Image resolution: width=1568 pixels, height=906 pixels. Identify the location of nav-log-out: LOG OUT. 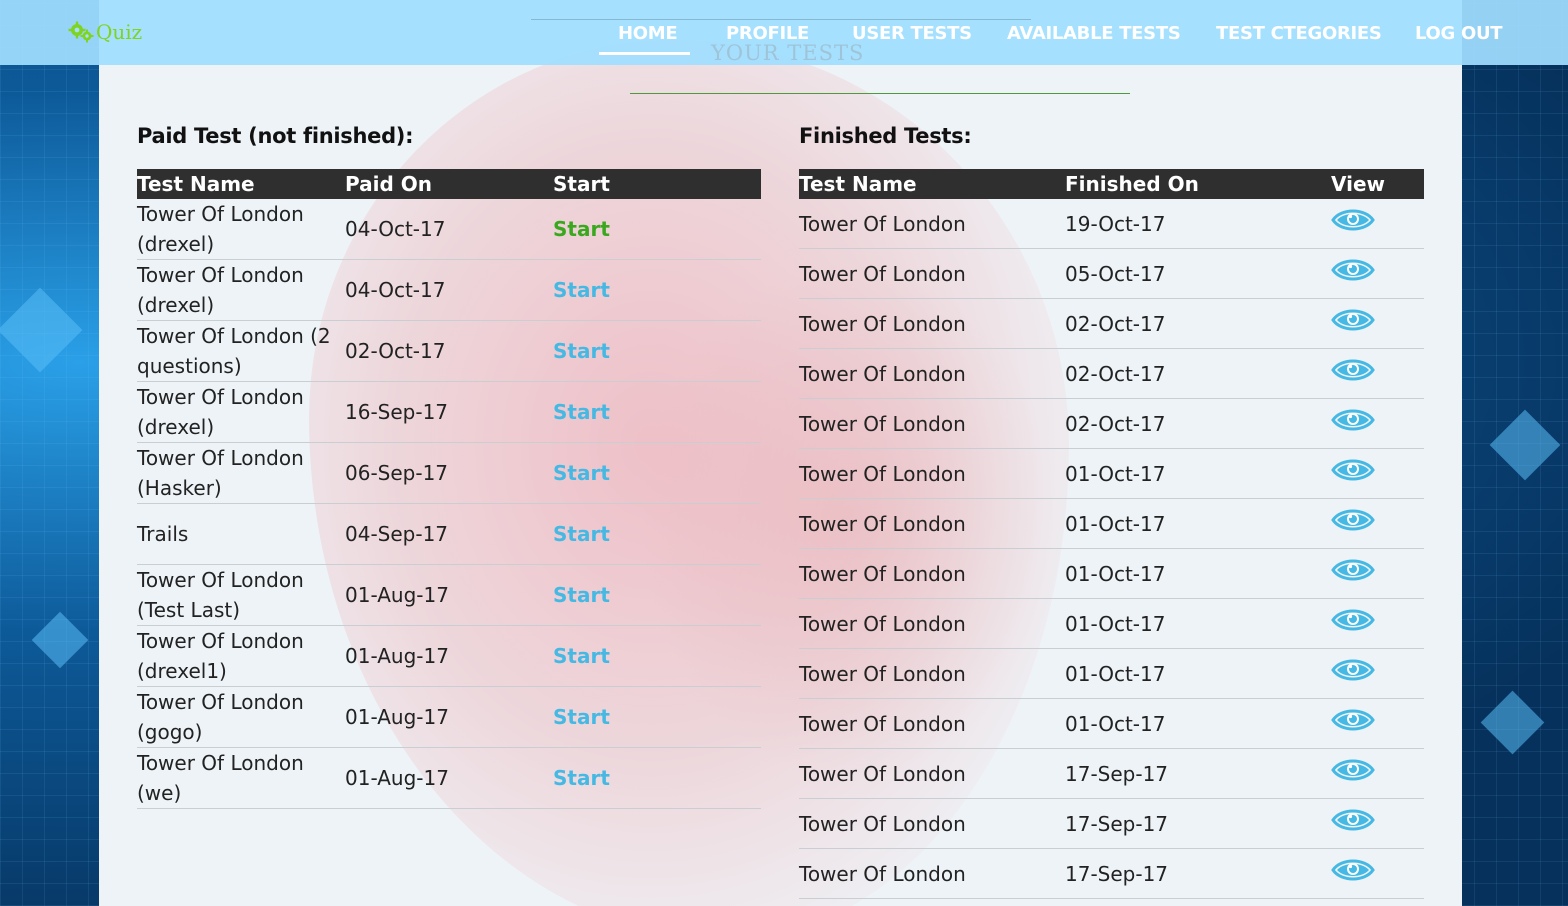
(1459, 33).